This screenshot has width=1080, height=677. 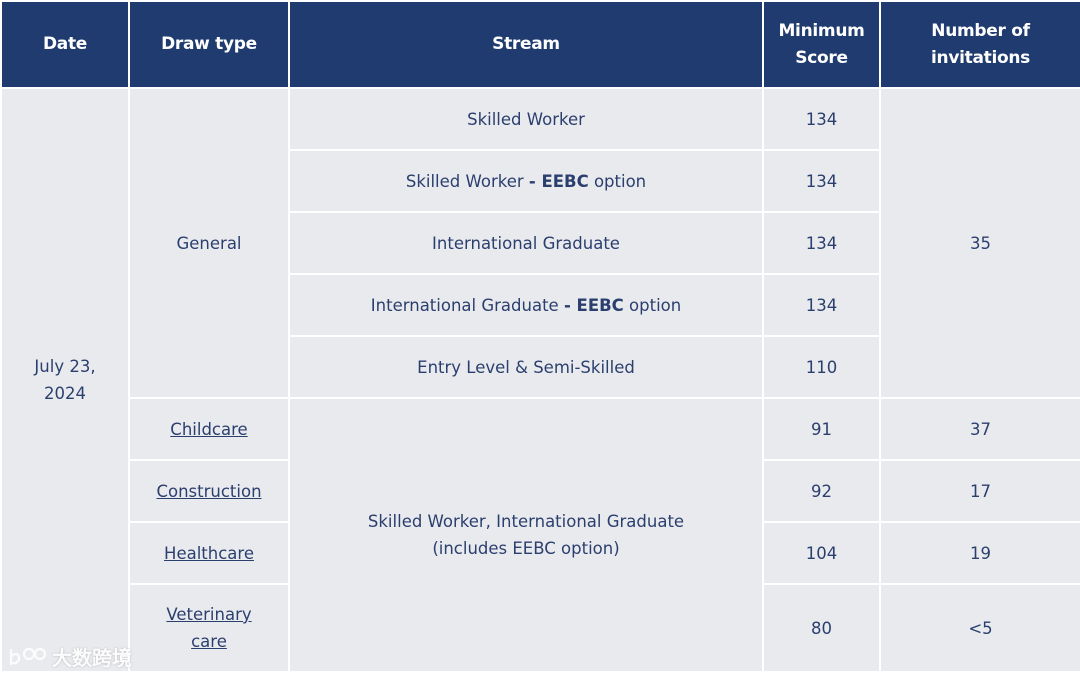 I want to click on header-minimum-score-line1: Minimum, so click(x=821, y=30).